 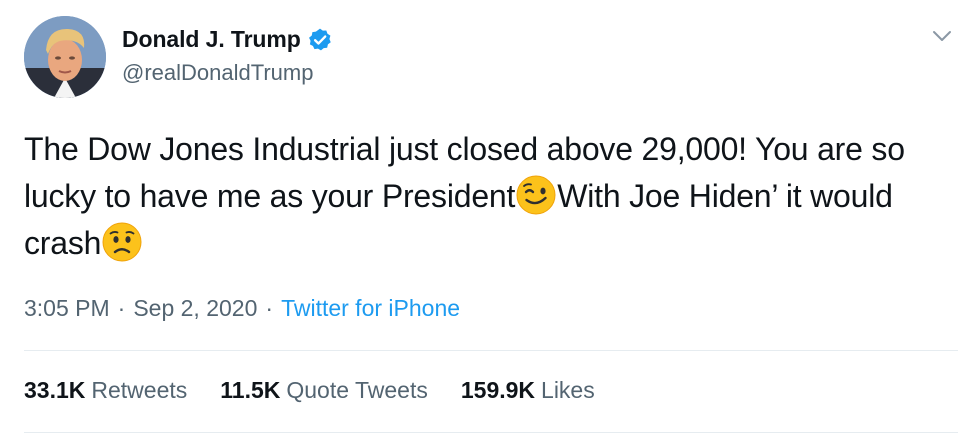 What do you see at coordinates (370, 308) in the screenshot?
I see `tweet-source-link: Twitter for iPhone` at bounding box center [370, 308].